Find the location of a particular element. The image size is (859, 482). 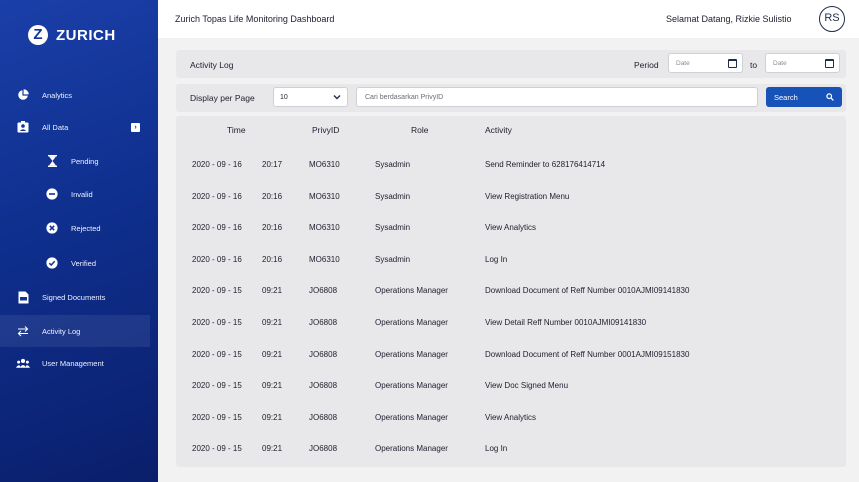

minus-circle-icon is located at coordinates (52, 194).